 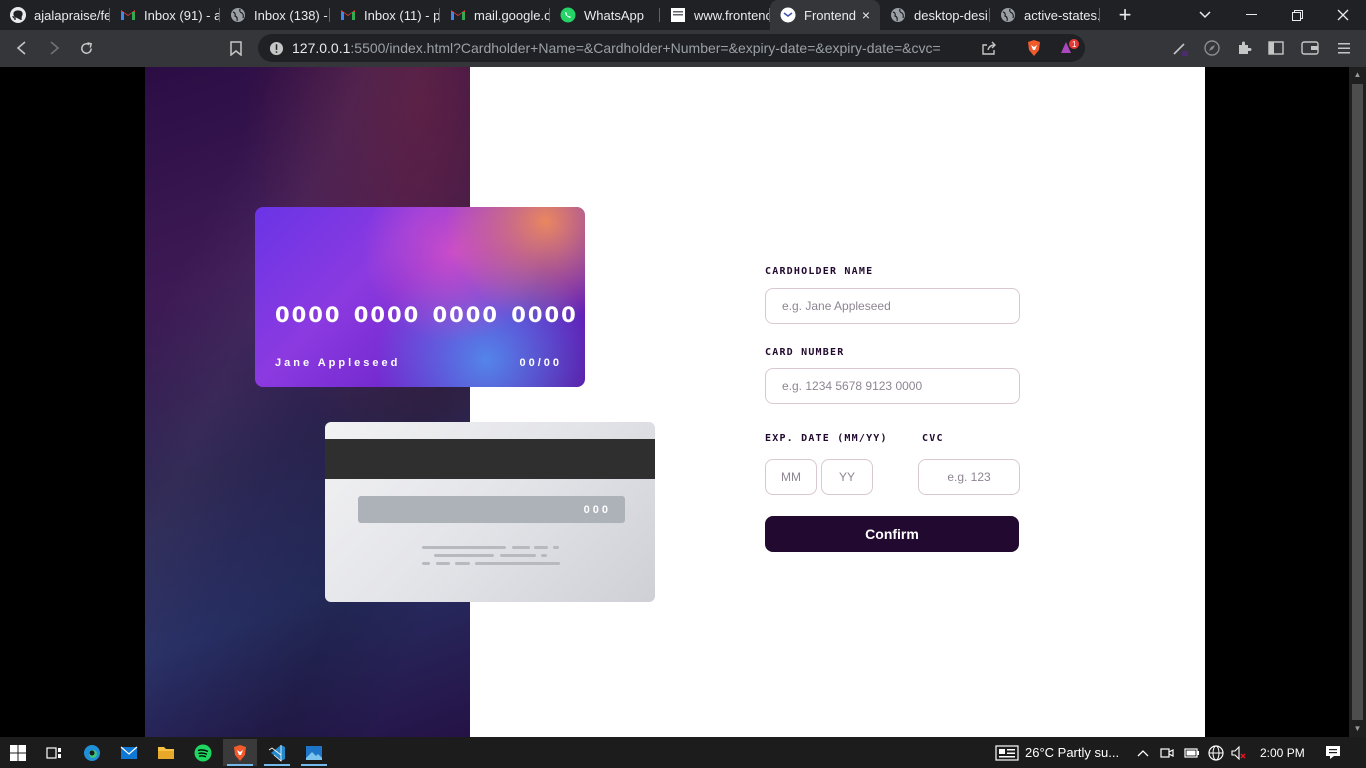 What do you see at coordinates (1251, 15) in the screenshot?
I see `minimize-icon` at bounding box center [1251, 15].